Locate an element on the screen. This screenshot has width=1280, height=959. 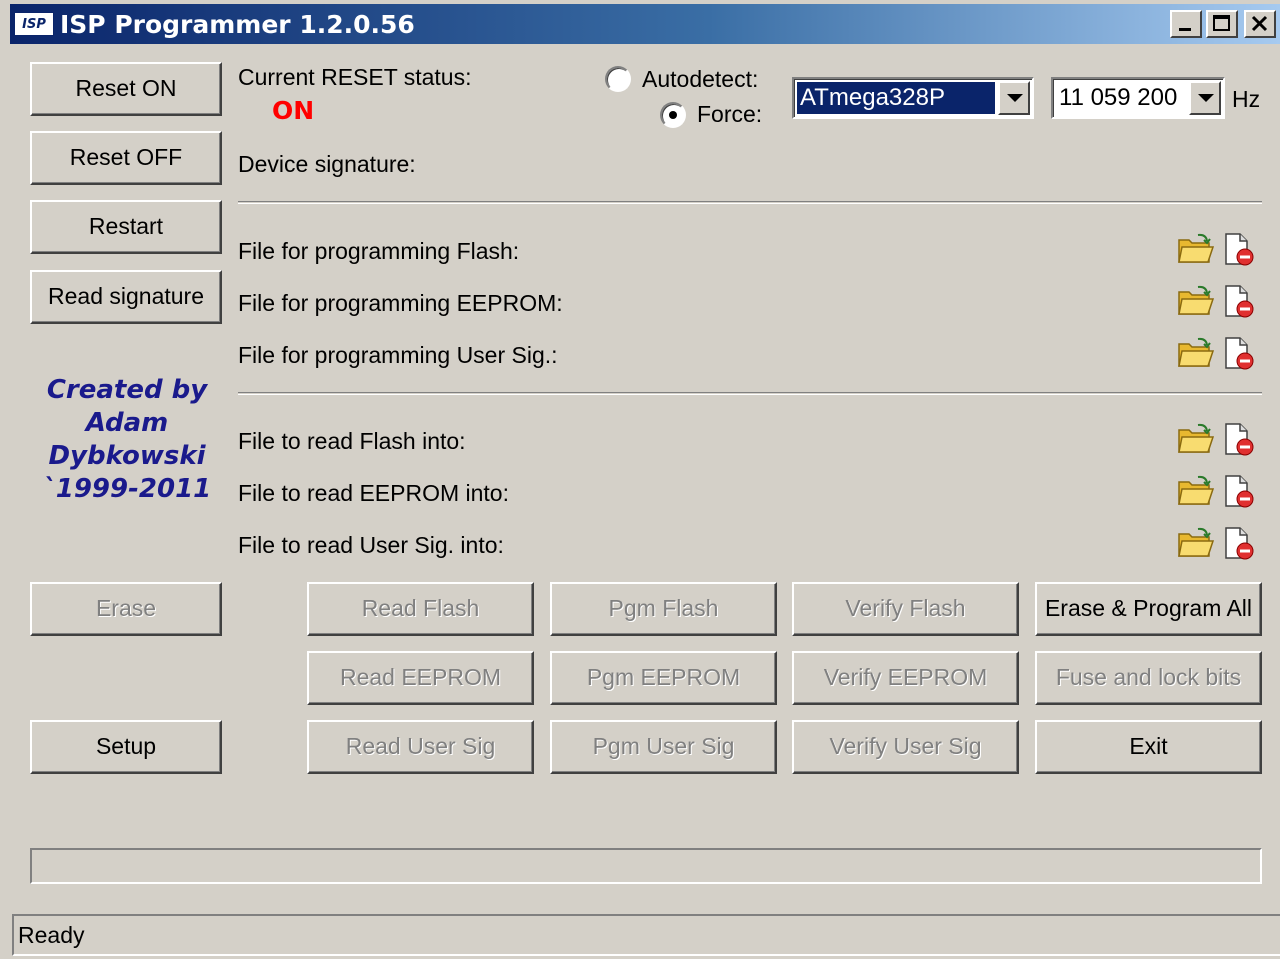
flash-program-file-label: File for programming Flash: is located at coordinates (379, 251).